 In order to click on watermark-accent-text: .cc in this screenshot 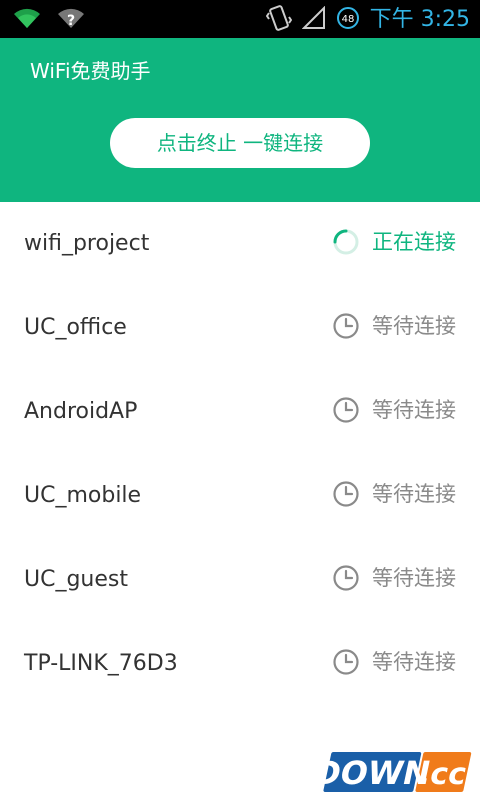, I will do `click(443, 774)`.